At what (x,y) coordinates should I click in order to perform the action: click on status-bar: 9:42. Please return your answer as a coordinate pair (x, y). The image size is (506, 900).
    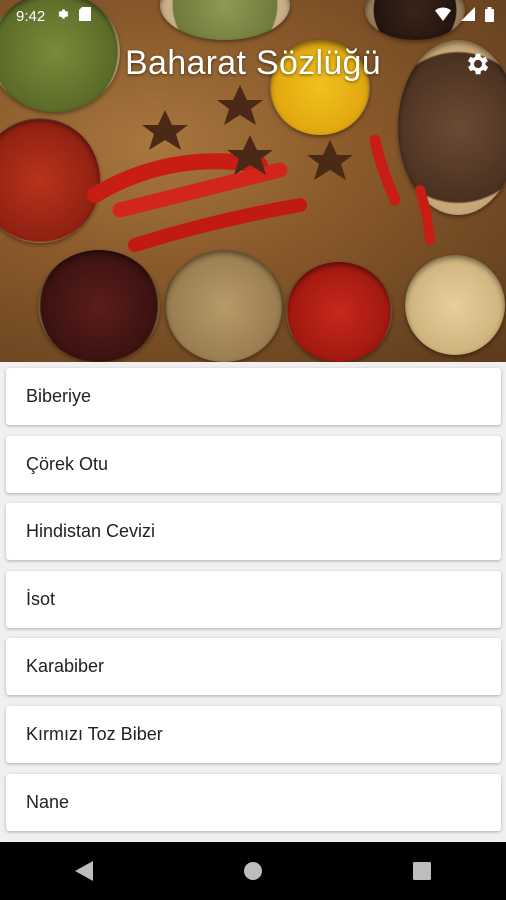
    Looking at the image, I should click on (253, 16).